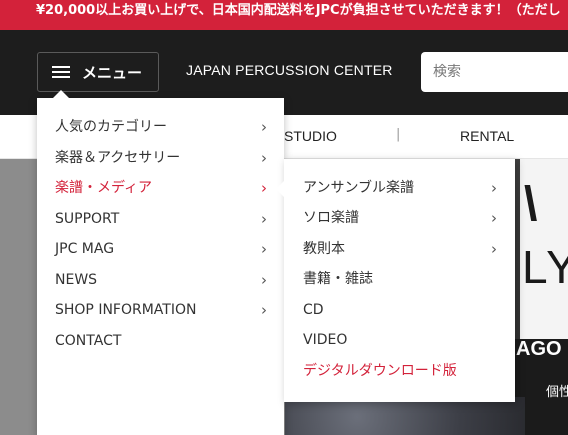 This screenshot has height=435, width=568. Describe the element at coordinates (359, 188) in the screenshot. I see `submenu-item-label: アンサンブル楽譜` at that location.